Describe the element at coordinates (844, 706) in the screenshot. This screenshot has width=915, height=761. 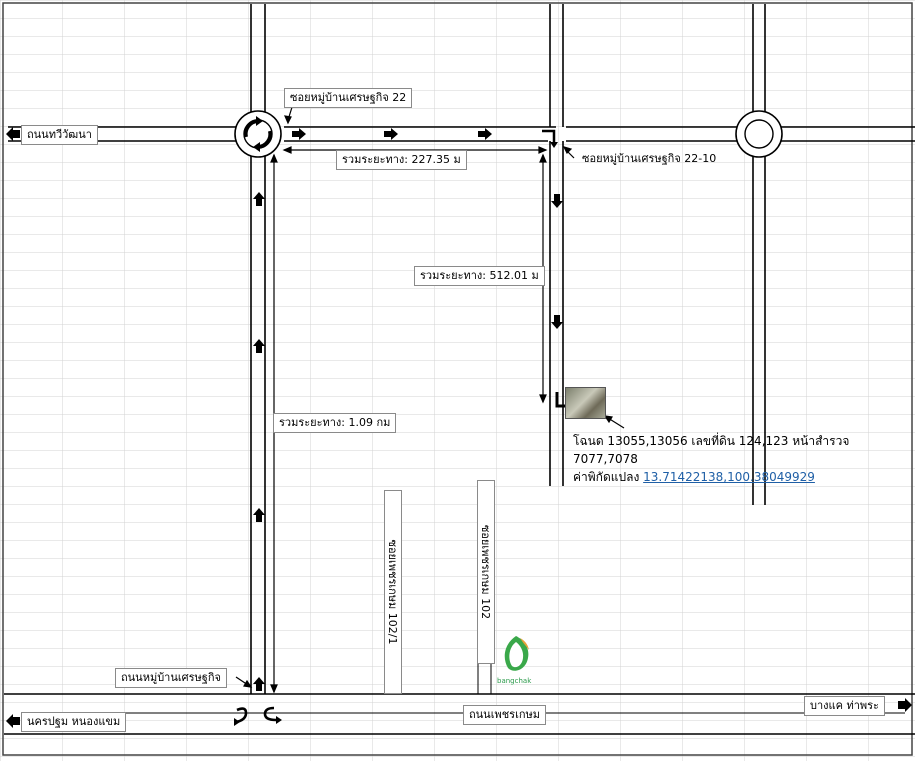
I see `road-label-bang-khae: บางแค ท่าพระ` at that location.